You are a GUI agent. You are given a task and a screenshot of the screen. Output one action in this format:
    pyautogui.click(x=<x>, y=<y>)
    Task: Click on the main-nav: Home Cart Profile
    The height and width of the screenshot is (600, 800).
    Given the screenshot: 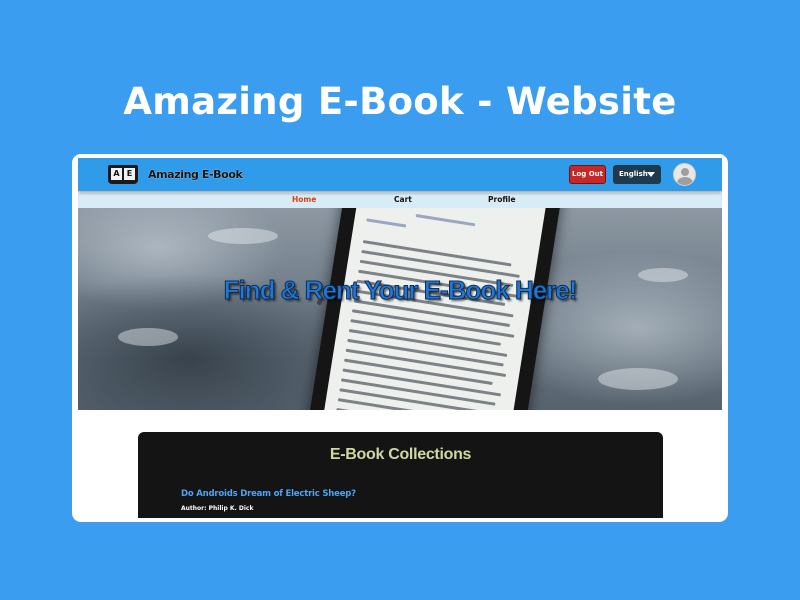 What is the action you would take?
    pyautogui.click(x=400, y=200)
    